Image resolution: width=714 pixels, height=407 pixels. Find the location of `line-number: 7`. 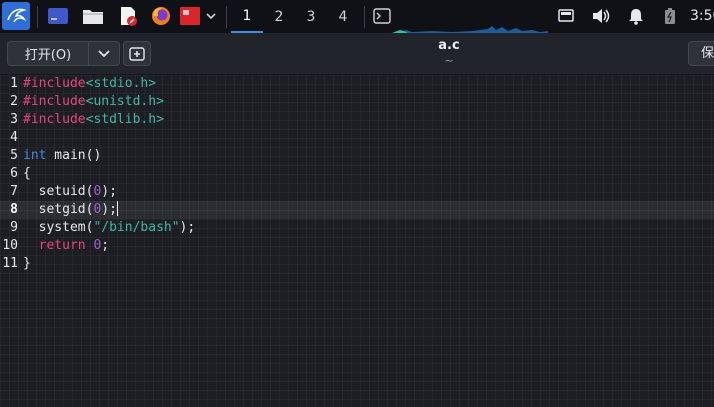

line-number: 7 is located at coordinates (14, 191).